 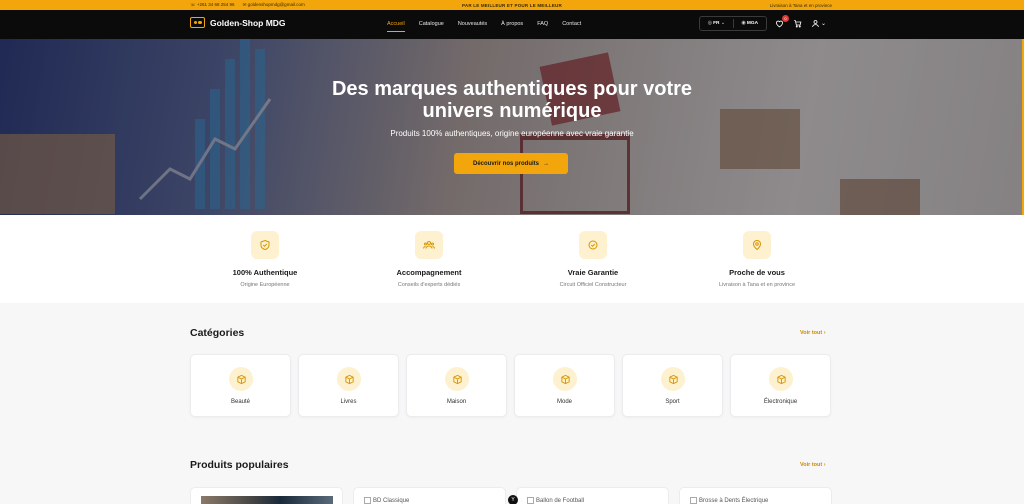 What do you see at coordinates (429, 259) in the screenshot?
I see `feature-accompagnement: Accompagnement Conseils d'experts dédiés` at bounding box center [429, 259].